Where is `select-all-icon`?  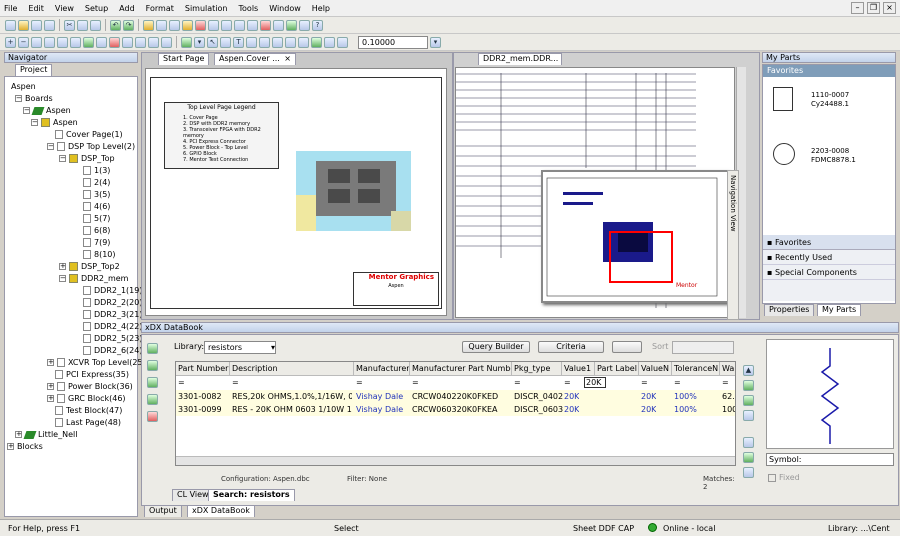 select-all-icon is located at coordinates (101, 42).